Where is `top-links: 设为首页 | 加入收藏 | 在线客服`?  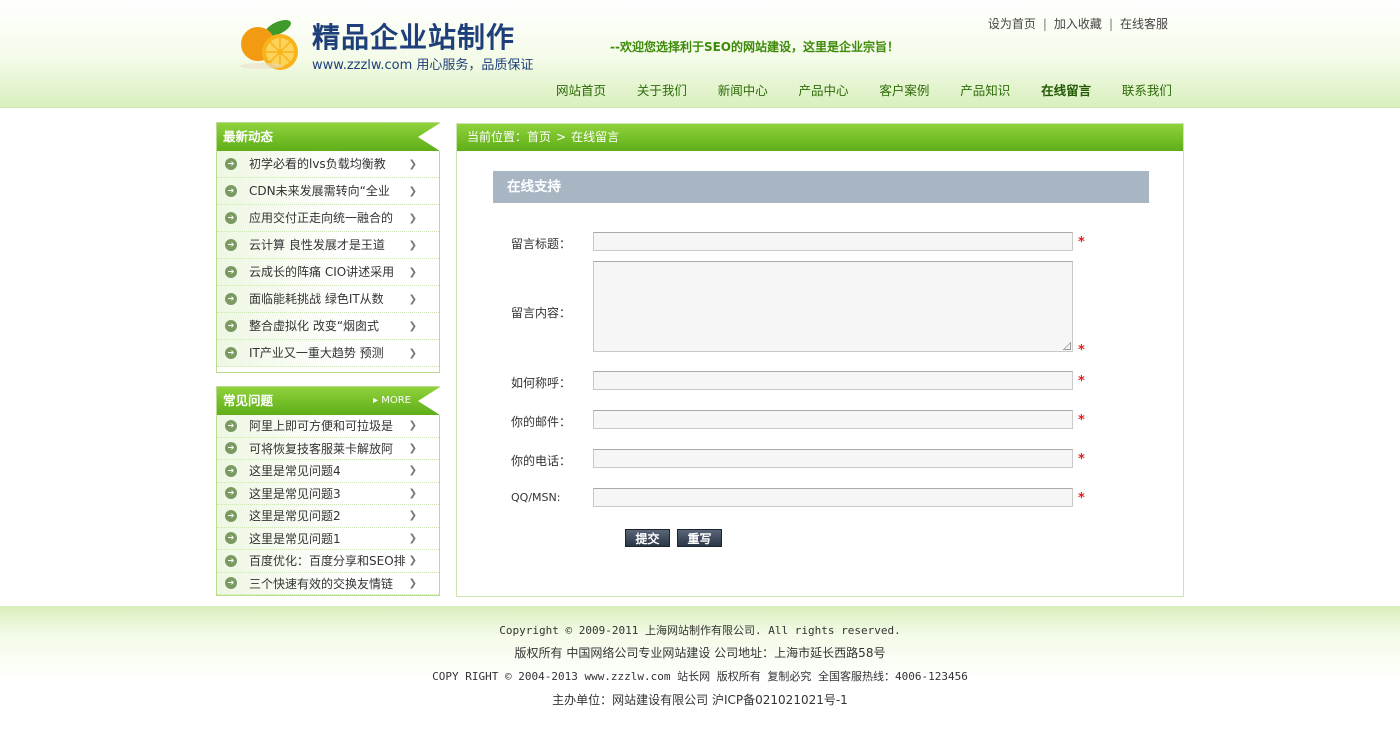 top-links: 设为首页 | 加入收藏 | 在线客服 is located at coordinates (1078, 23).